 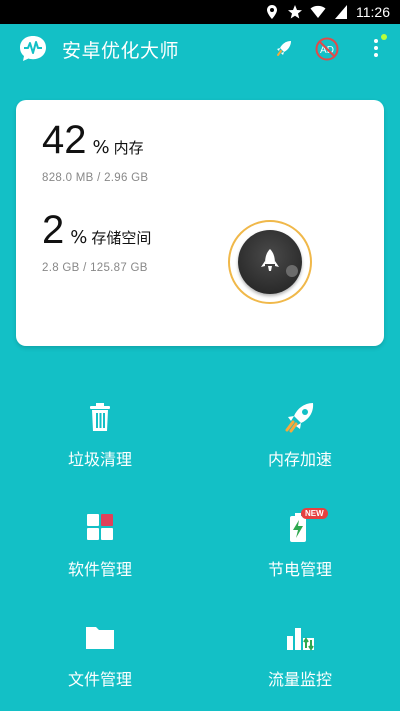 I want to click on memory-label: 内存, so click(x=128, y=148).